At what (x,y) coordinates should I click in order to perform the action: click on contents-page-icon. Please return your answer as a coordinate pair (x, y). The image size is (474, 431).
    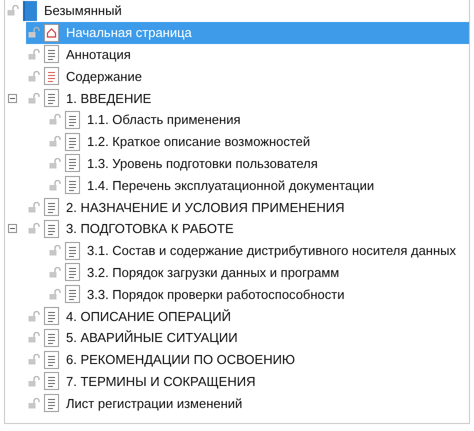
    Looking at the image, I should click on (51, 76).